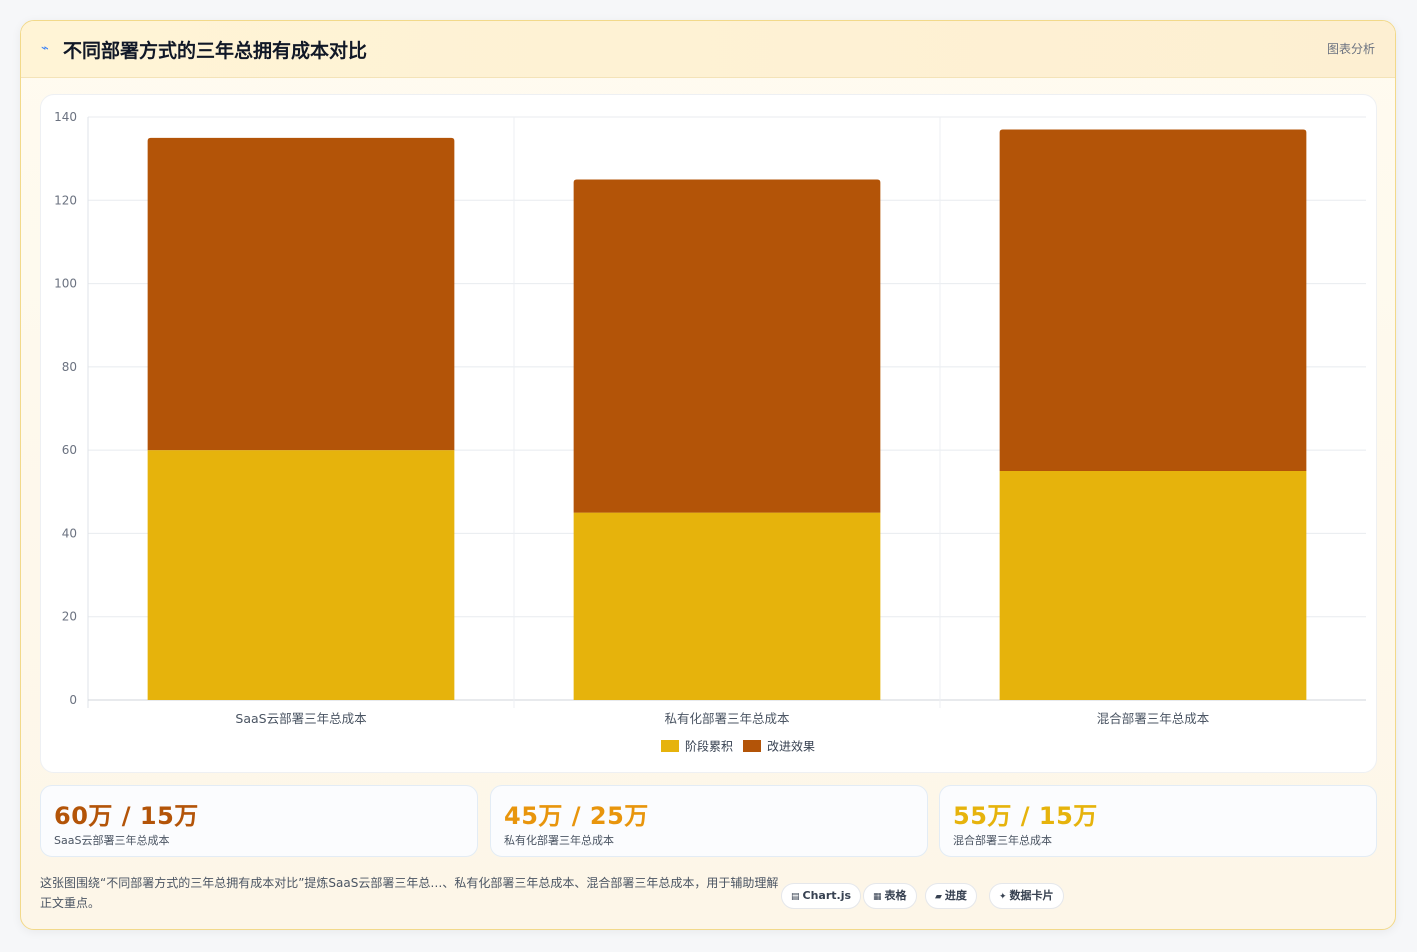  Describe the element at coordinates (890, 896) in the screenshot. I see `tag-table: ▦ 表格` at that location.